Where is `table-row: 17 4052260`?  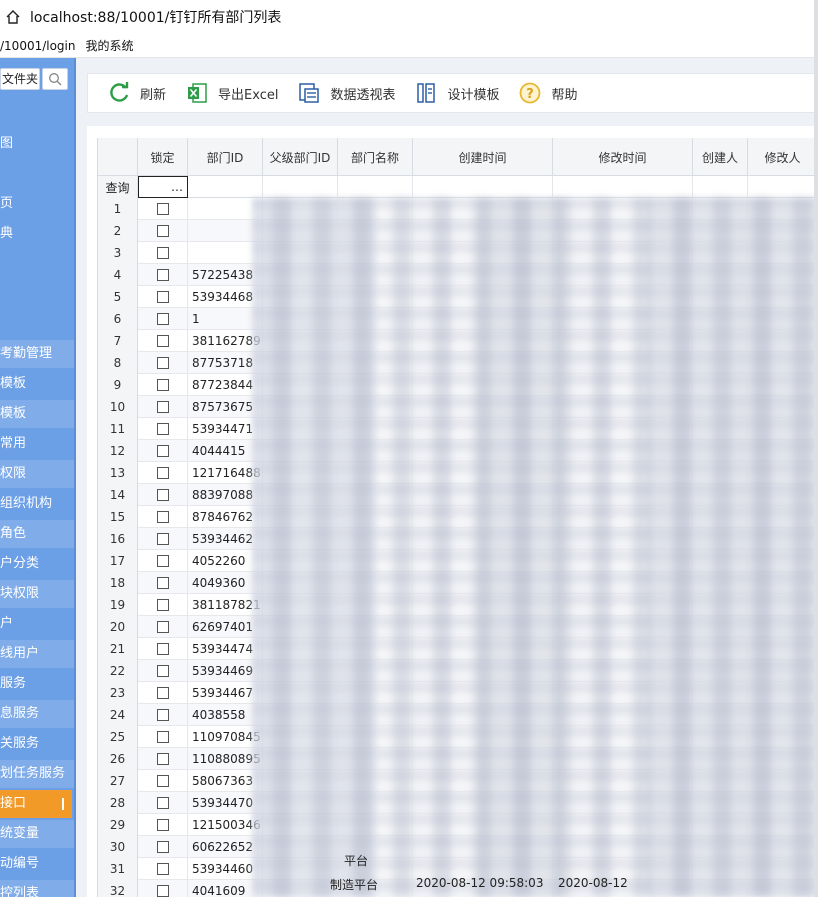
table-row: 17 4052260 is located at coordinates (457, 561).